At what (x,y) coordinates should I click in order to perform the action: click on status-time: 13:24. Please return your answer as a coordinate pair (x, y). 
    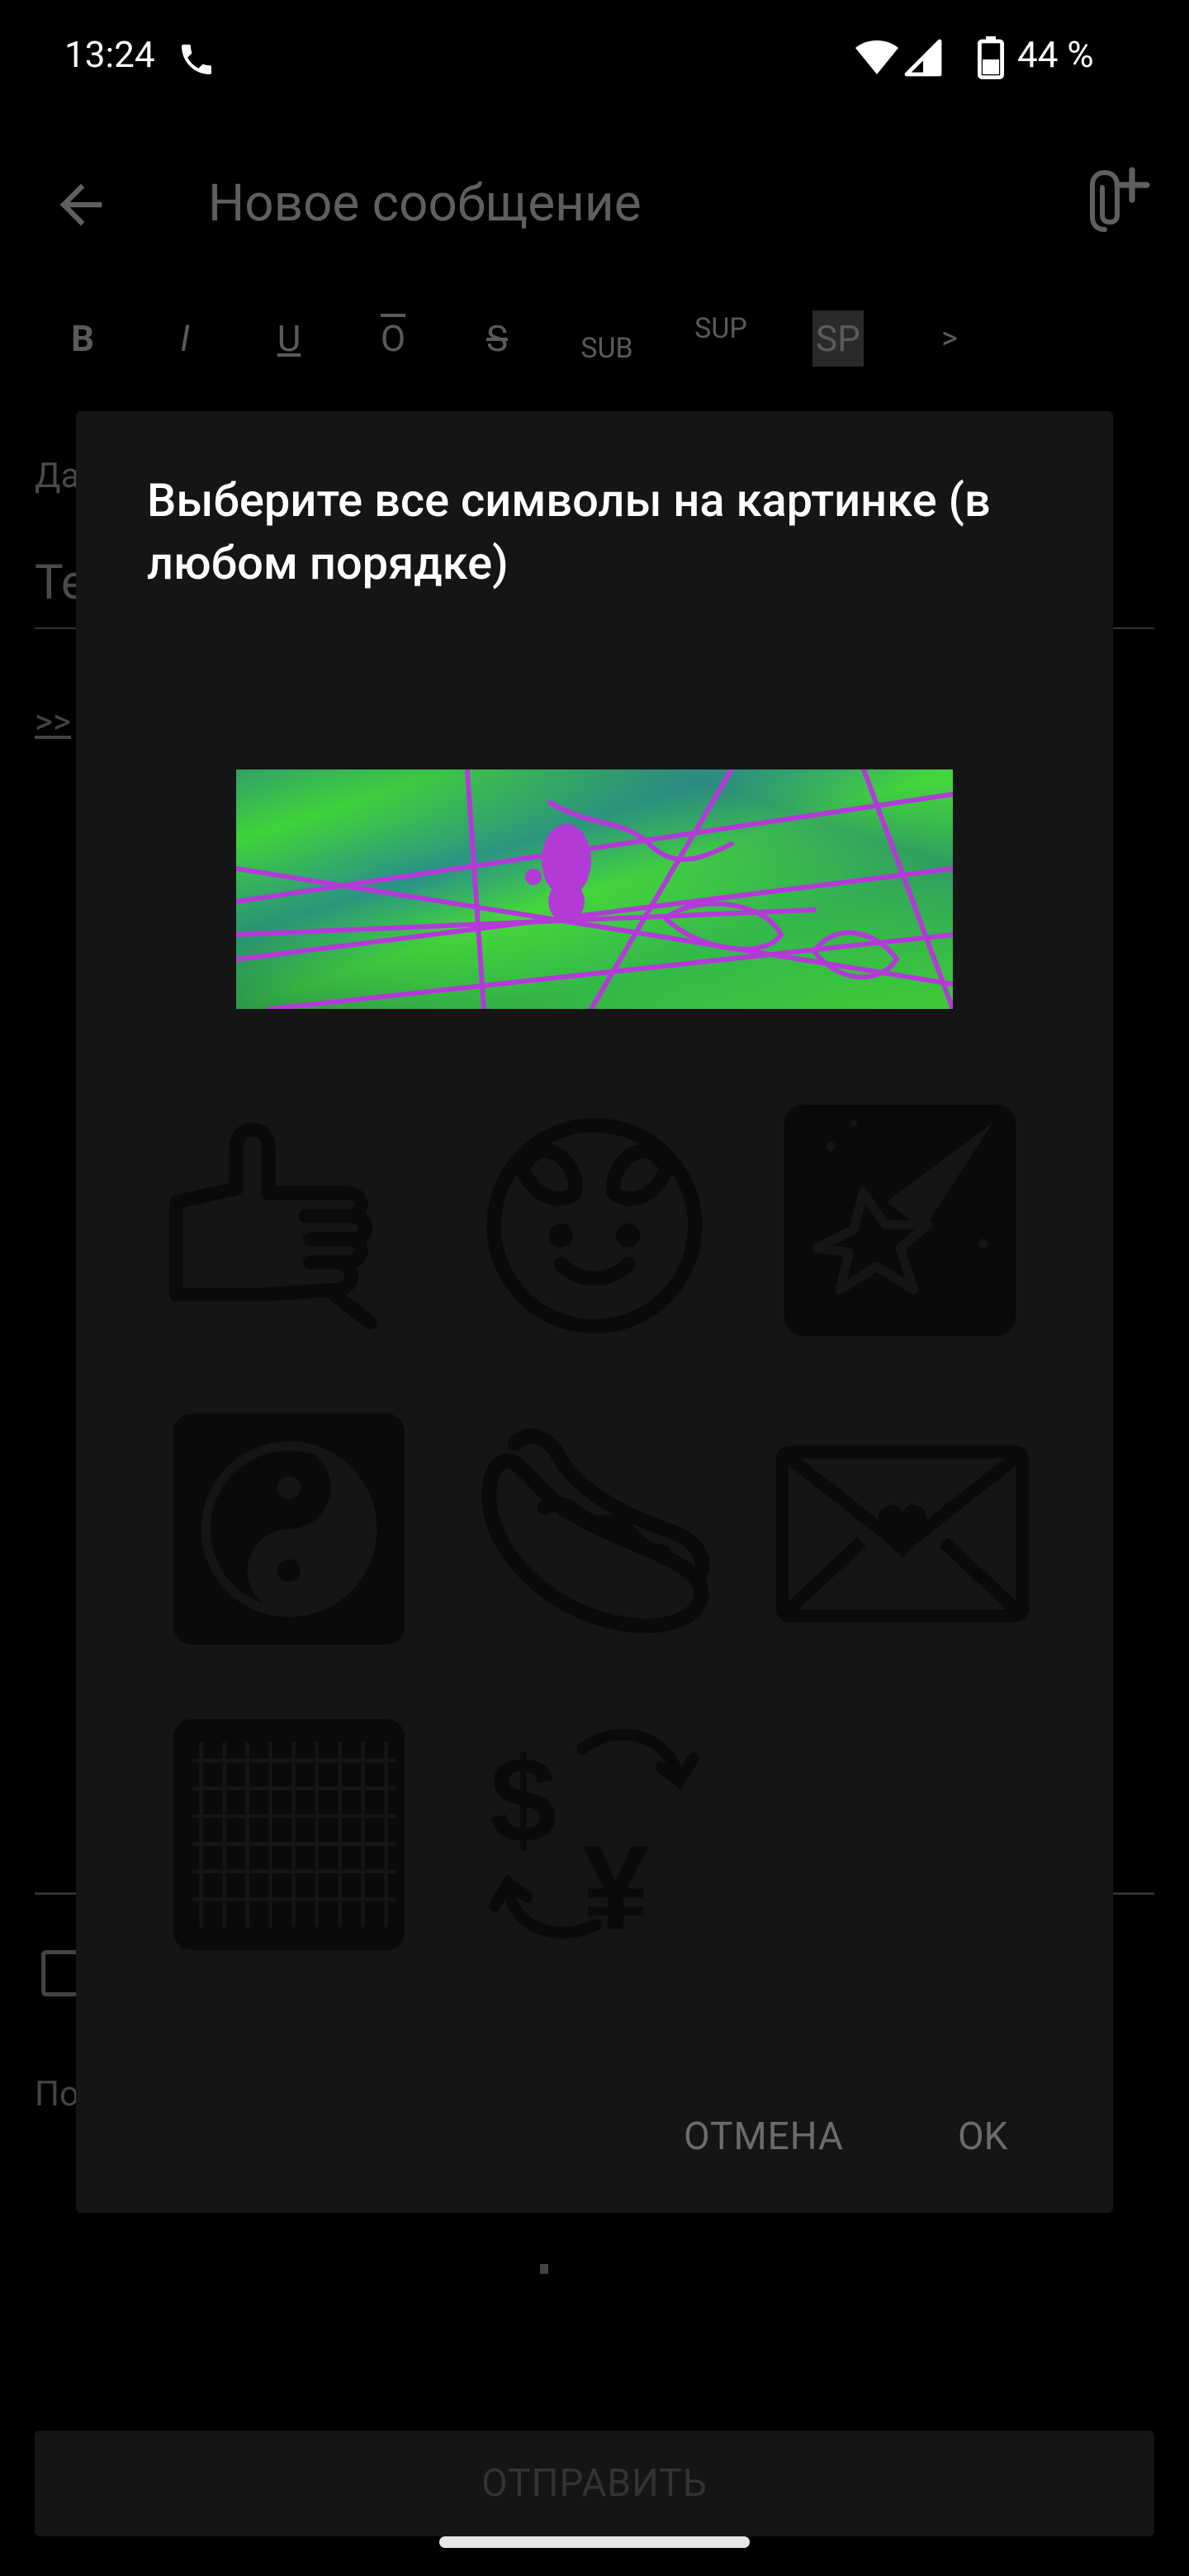
    Looking at the image, I should click on (109, 54).